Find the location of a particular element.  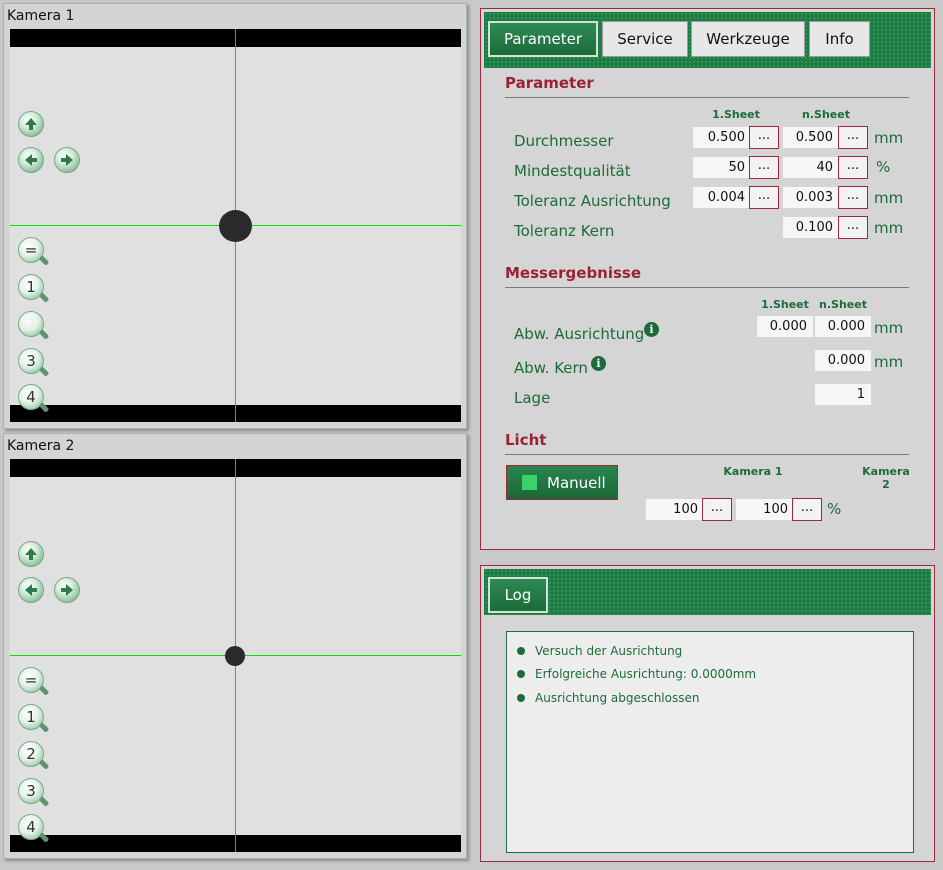

section-title-messergebnisse: Messergebnisse is located at coordinates (573, 273).